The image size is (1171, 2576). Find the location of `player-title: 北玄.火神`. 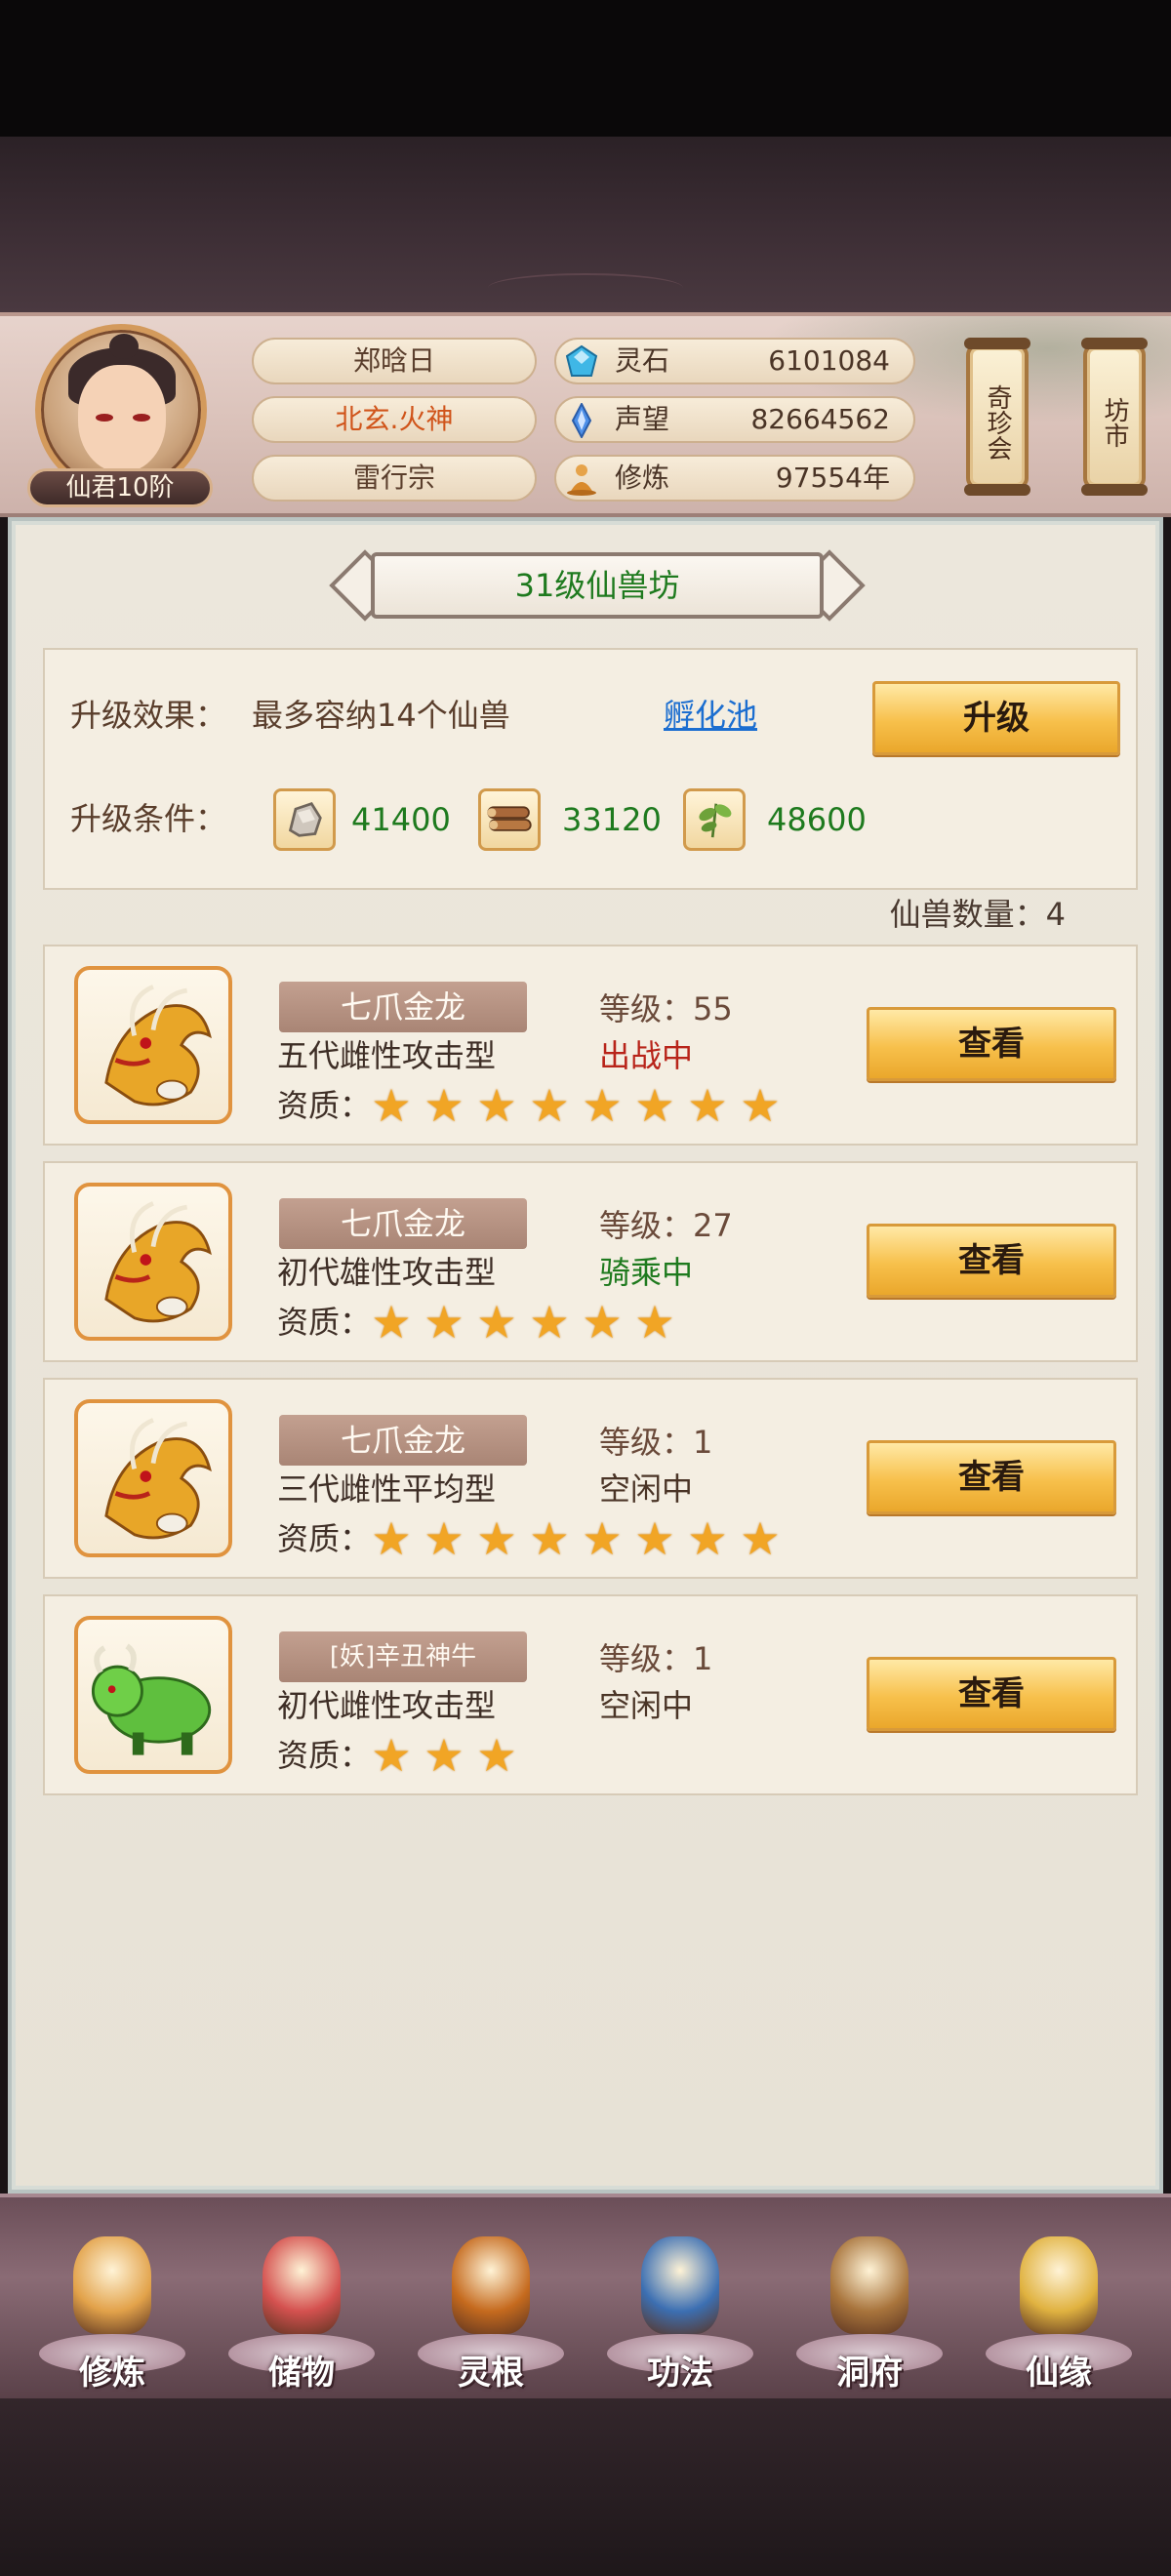

player-title: 北玄.火神 is located at coordinates (394, 419).